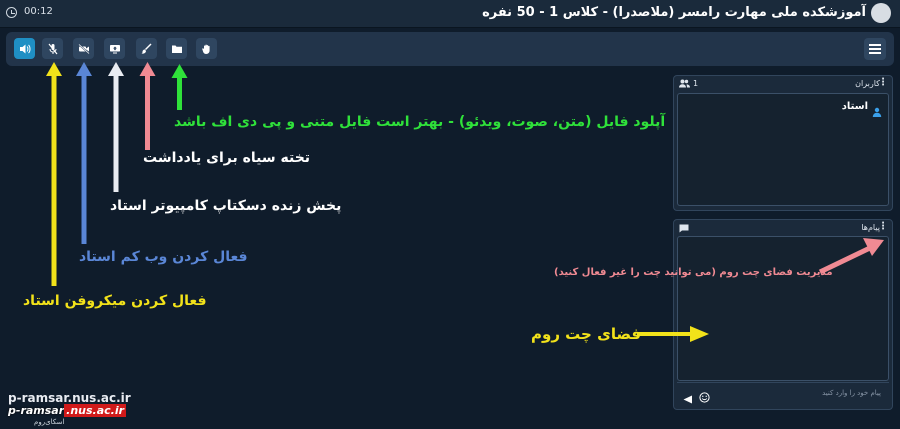  Describe the element at coordinates (69, 398) in the screenshot. I see `watermark-url: p-ramsar.nus.ac.ir` at that location.